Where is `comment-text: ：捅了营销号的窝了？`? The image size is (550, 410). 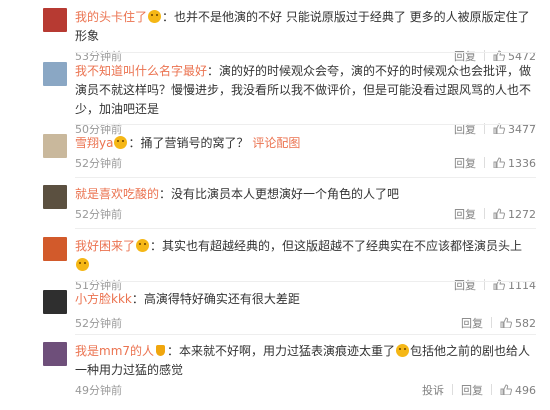
comment-text: ：捅了营销号的窝了？ is located at coordinates (188, 143).